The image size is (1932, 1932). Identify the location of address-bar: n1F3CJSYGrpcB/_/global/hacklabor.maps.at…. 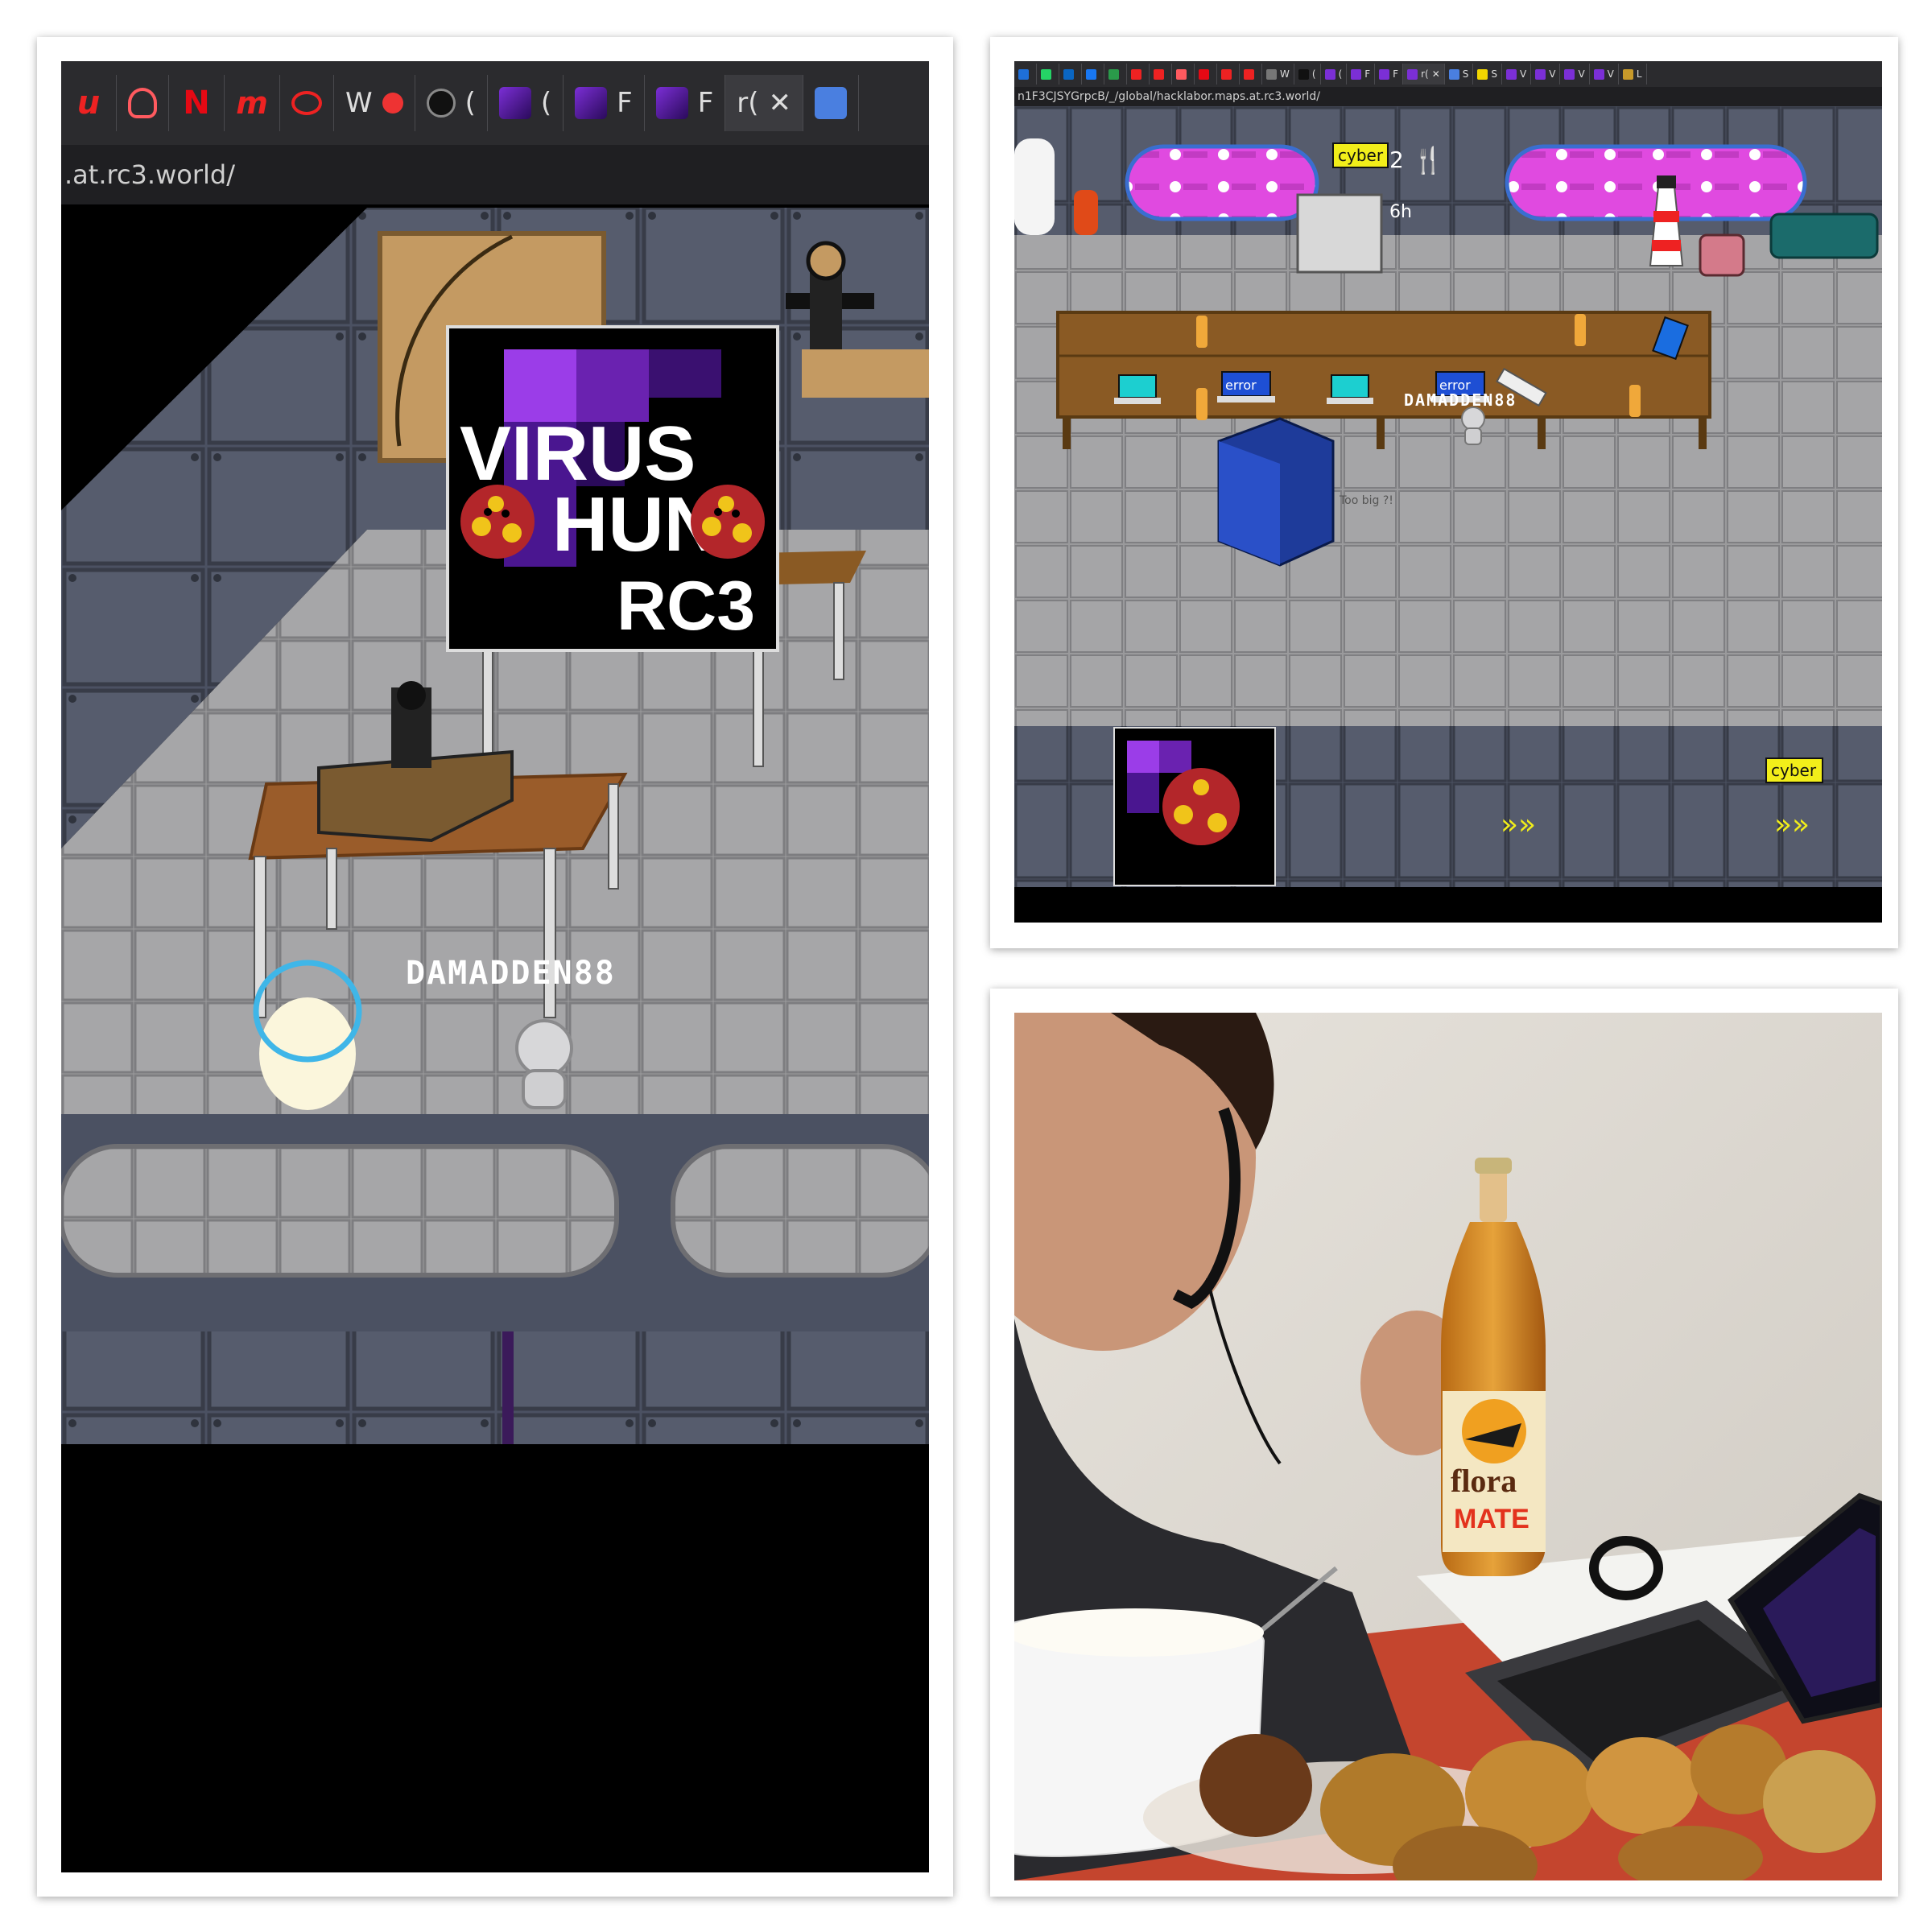
(1448, 96).